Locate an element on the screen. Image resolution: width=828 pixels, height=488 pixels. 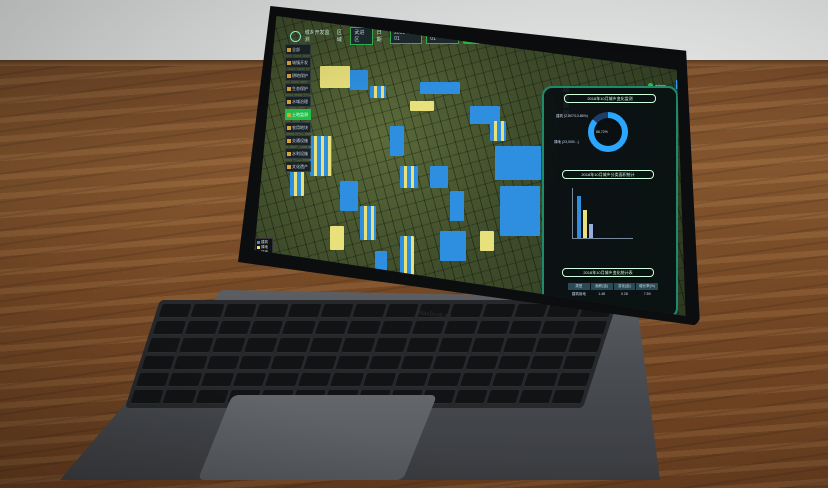
sidebar-item-label: 生态保护 is located at coordinates (300, 88).